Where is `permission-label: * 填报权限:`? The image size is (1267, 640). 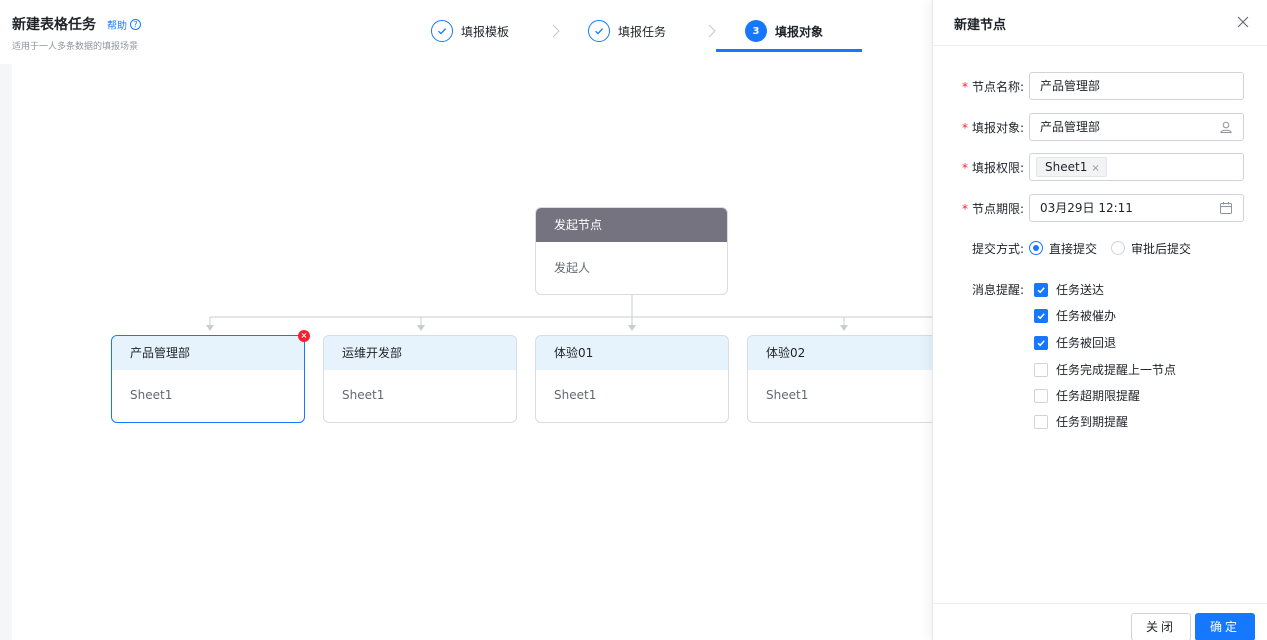
permission-label: * 填报权限: is located at coordinates (992, 167).